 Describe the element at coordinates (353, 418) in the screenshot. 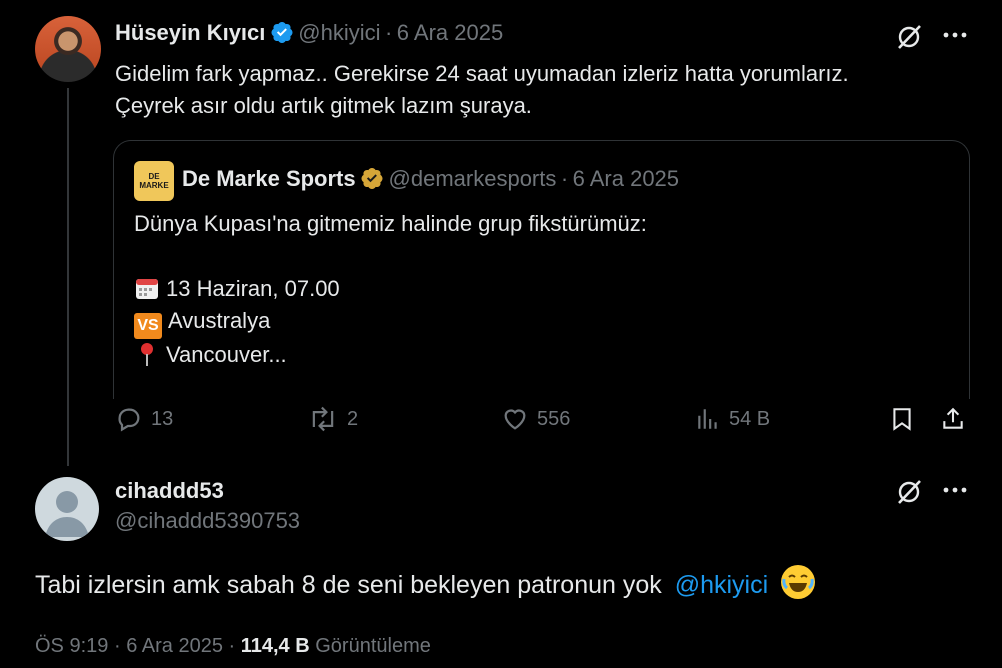

I see `repost-count: 2` at that location.